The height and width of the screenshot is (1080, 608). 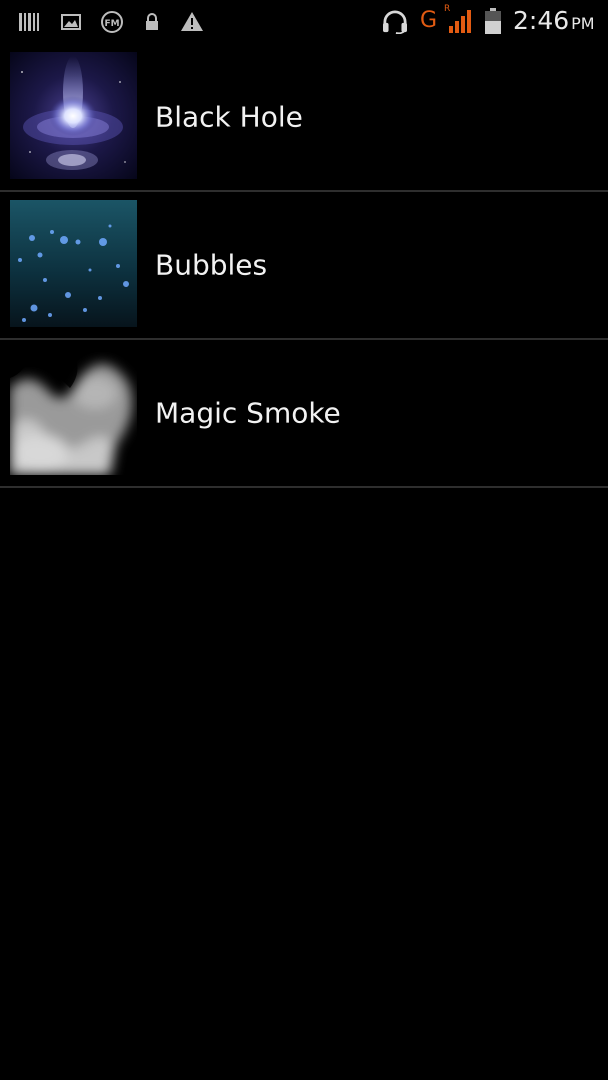 I want to click on lock-icon, so click(x=152, y=21).